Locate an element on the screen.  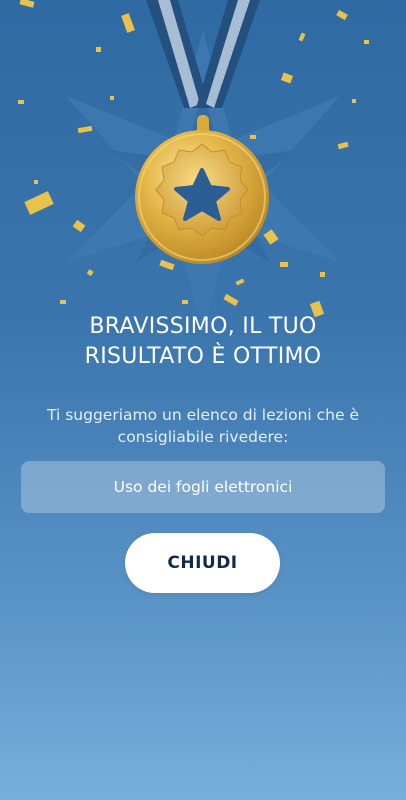
suggestion-text-line1: Ti suggeriamo un elenco di lezioni che è is located at coordinates (203, 415).